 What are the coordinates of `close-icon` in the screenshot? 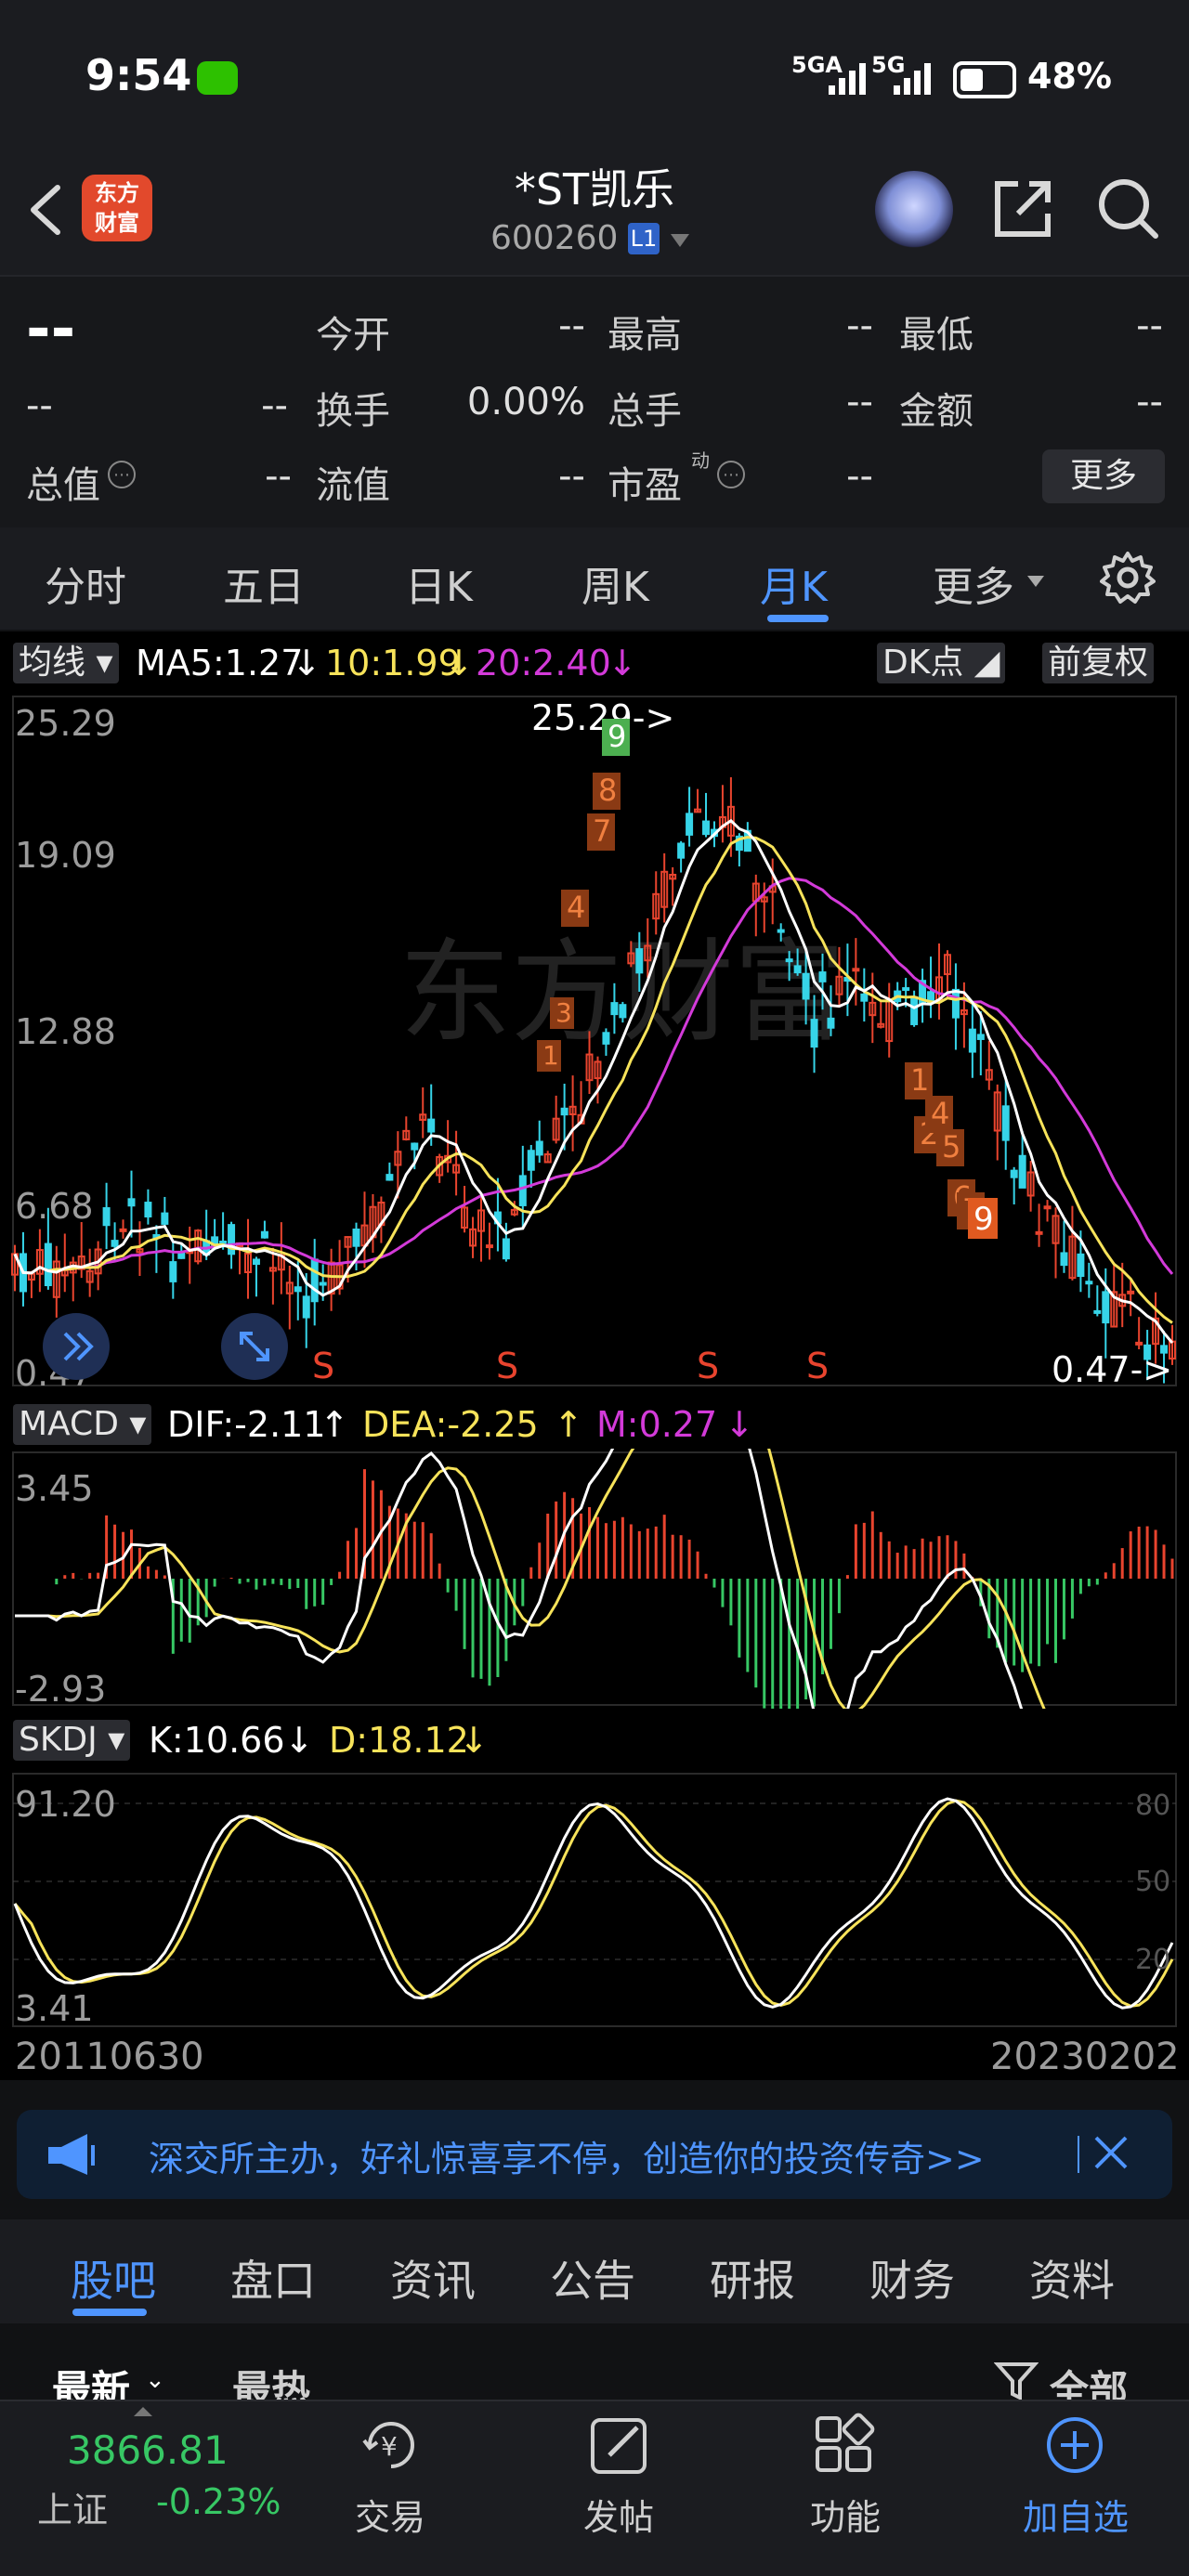 It's located at (1111, 2152).